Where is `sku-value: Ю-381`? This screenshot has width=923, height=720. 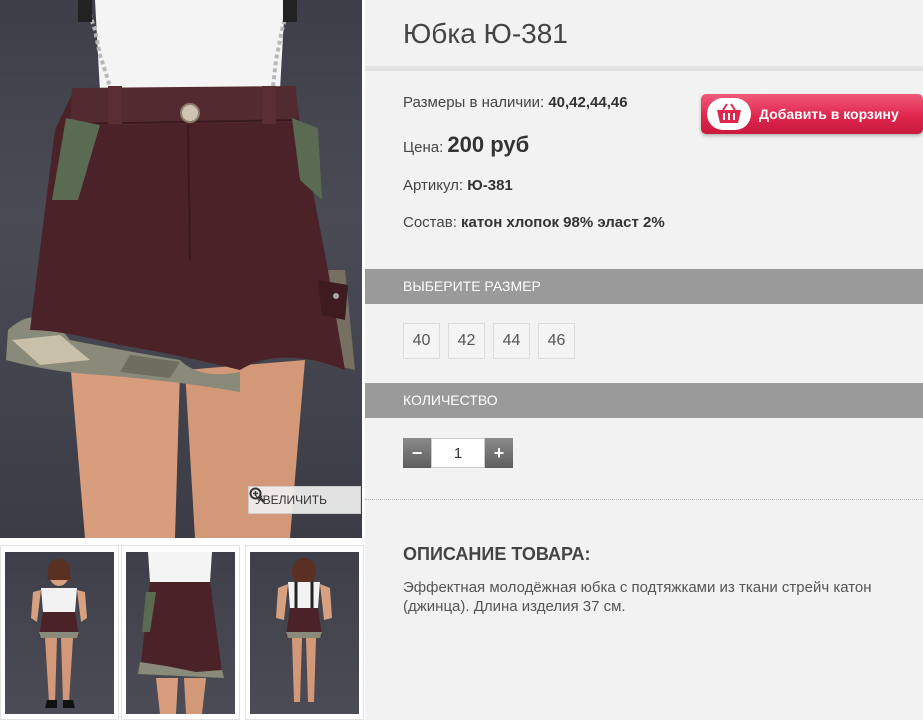 sku-value: Ю-381 is located at coordinates (490, 185).